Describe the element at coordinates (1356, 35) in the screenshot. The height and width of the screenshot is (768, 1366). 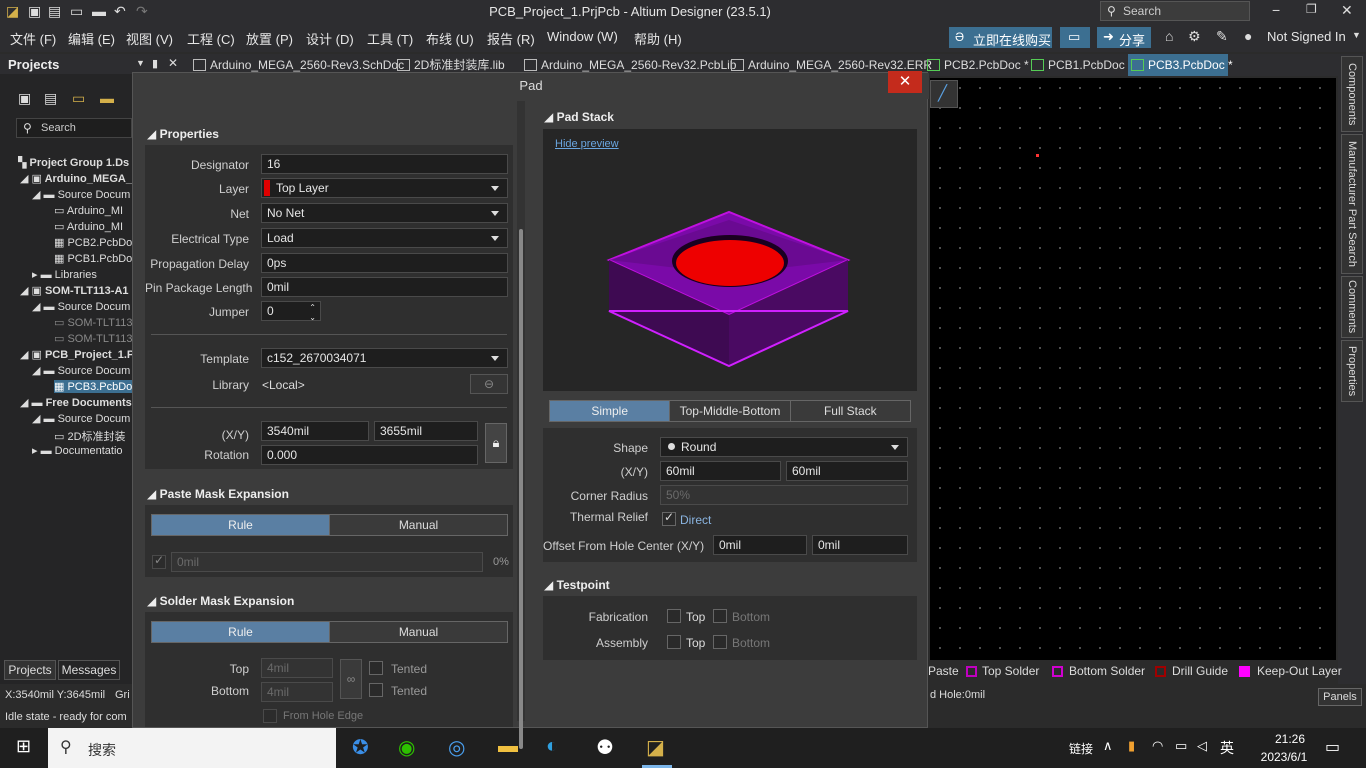
I see `user-chevron-down-icon: ▼` at that location.